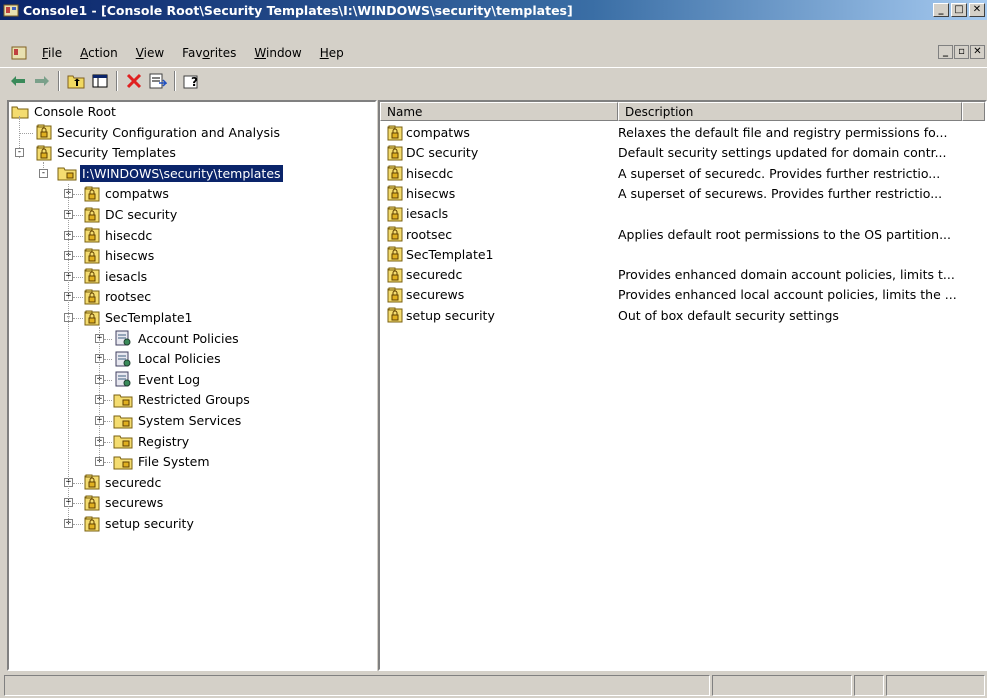  I want to click on tree-item-securews: securews, so click(124, 502).